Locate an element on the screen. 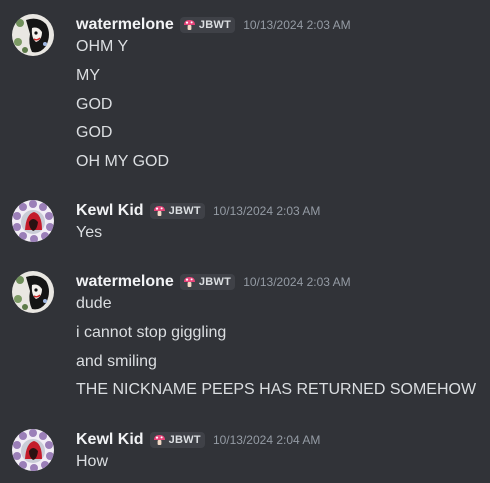 The width and height of the screenshot is (490, 483). message-line: and smiling is located at coordinates (116, 361).